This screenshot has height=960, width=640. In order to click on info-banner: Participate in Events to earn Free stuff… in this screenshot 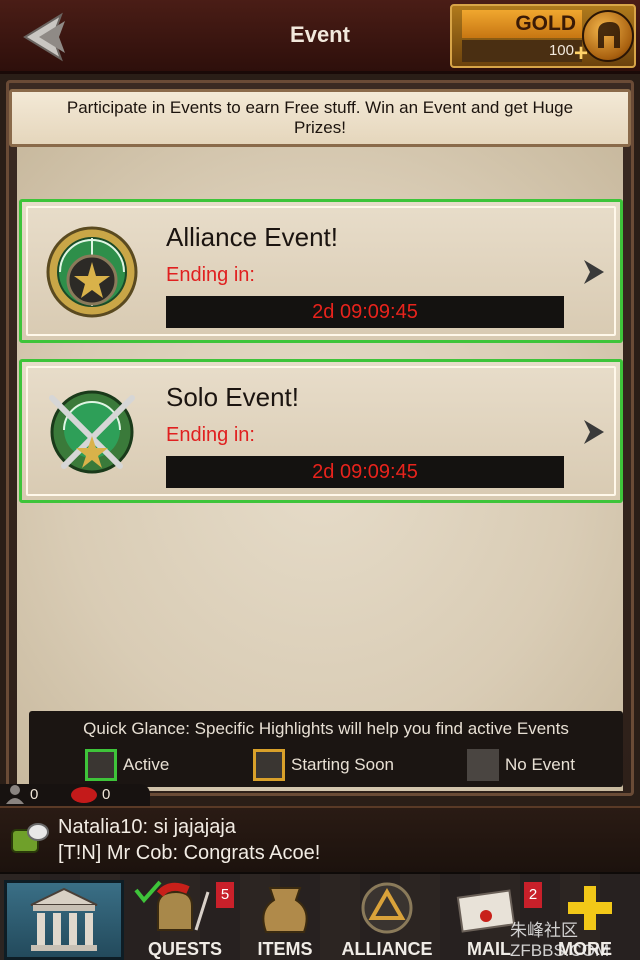, I will do `click(320, 118)`.